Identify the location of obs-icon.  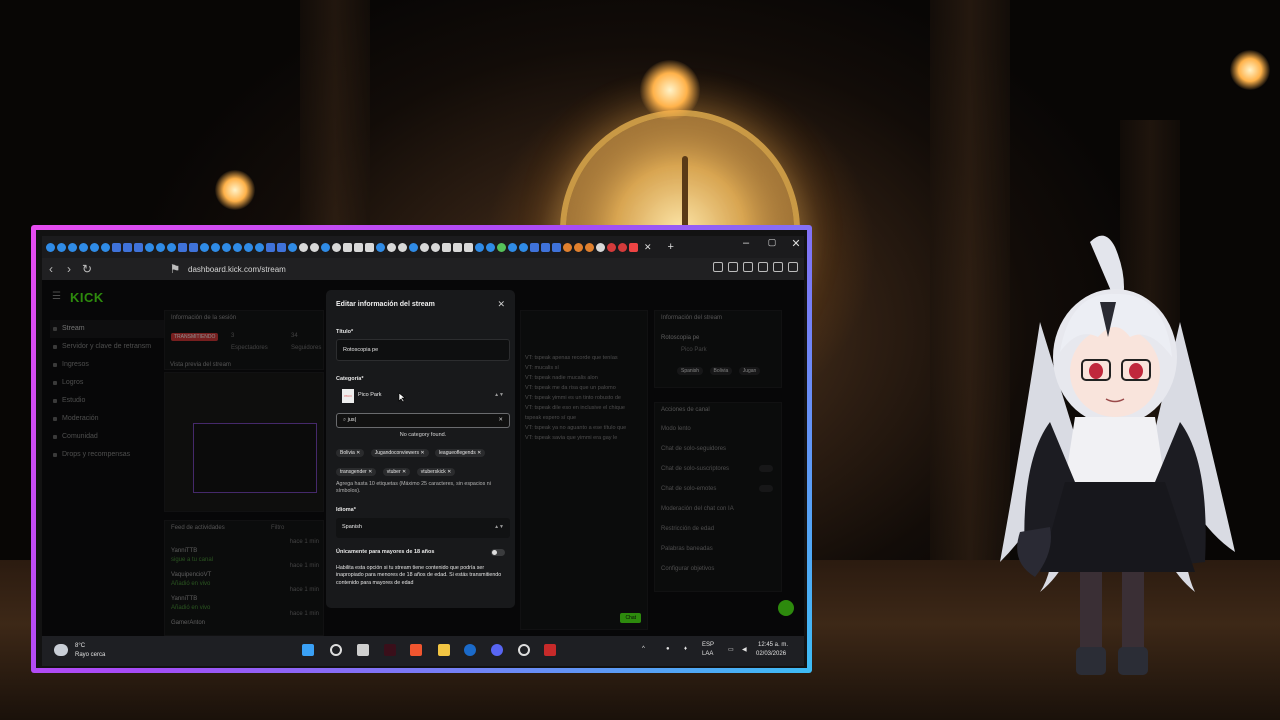
(524, 650).